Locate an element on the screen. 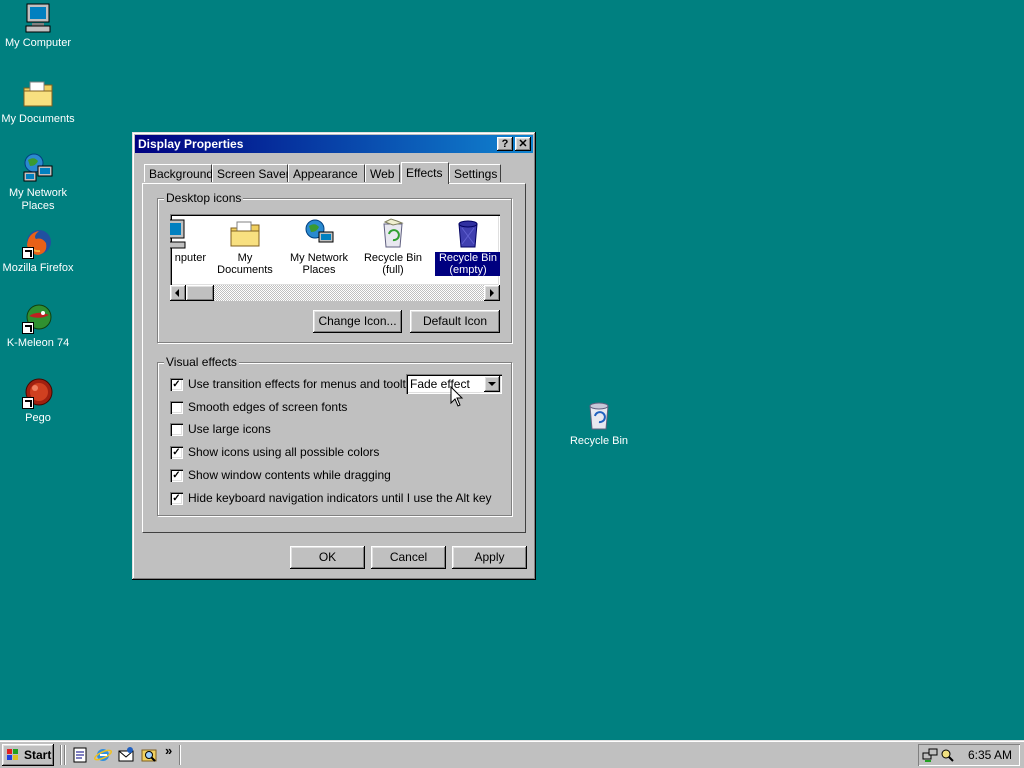 The width and height of the screenshot is (1024, 768). quicklaunch-more-chevron-icon: » is located at coordinates (168, 750).